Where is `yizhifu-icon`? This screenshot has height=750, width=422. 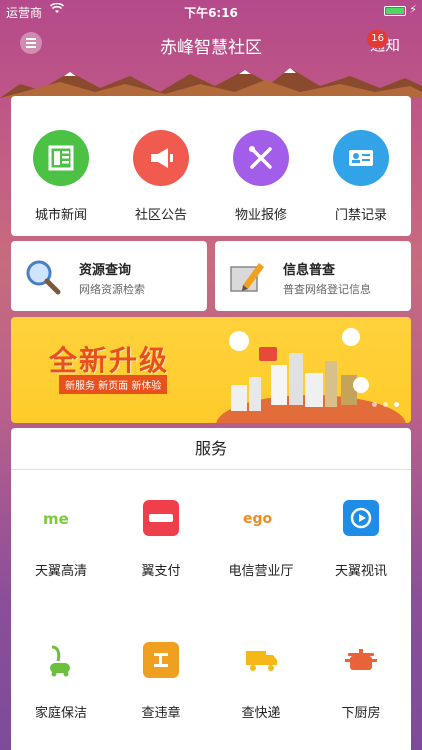 yizhifu-icon is located at coordinates (161, 518).